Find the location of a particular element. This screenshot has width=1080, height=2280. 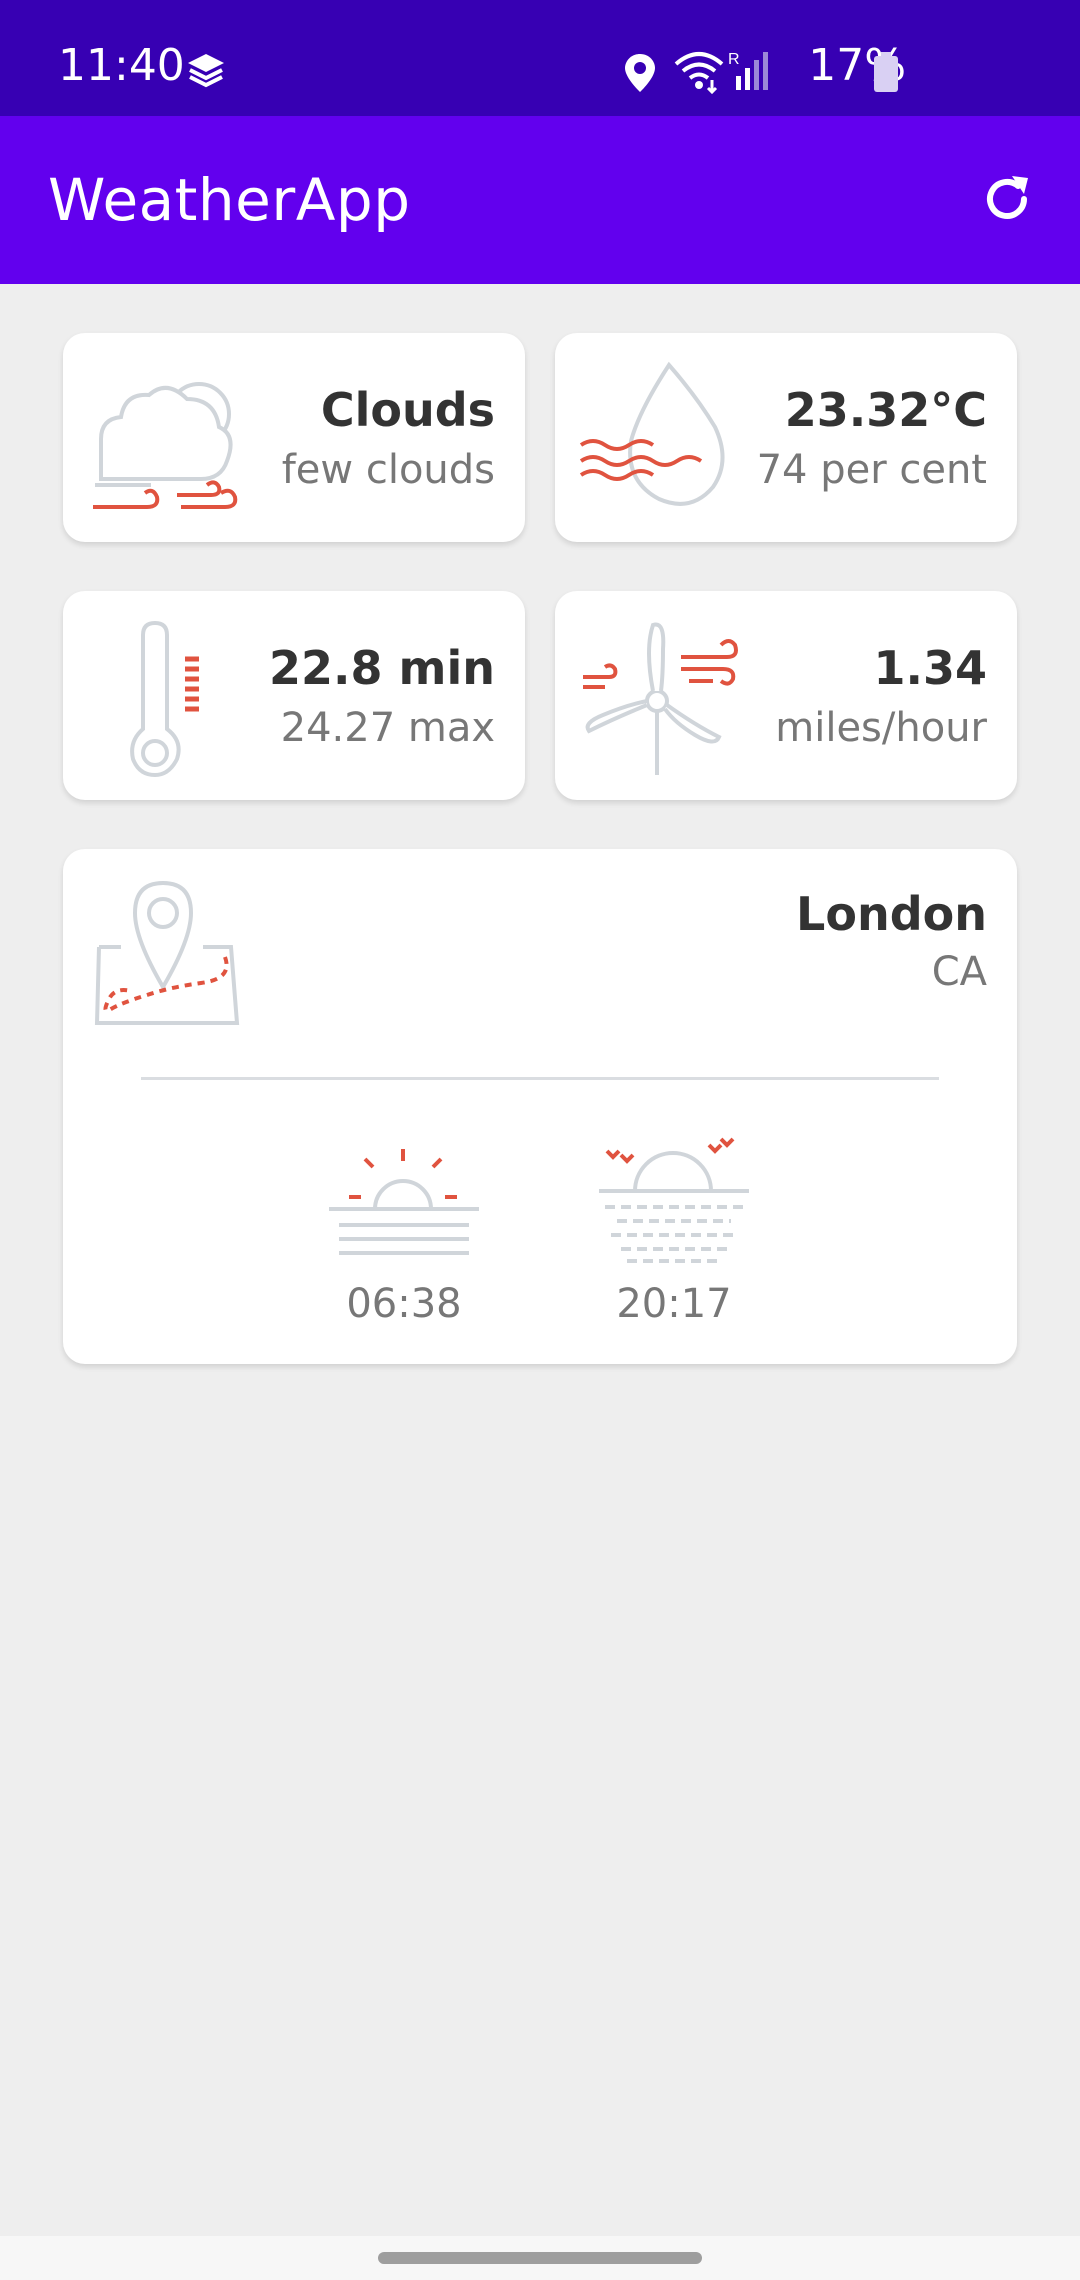

wifi-icon is located at coordinates (699, 73).